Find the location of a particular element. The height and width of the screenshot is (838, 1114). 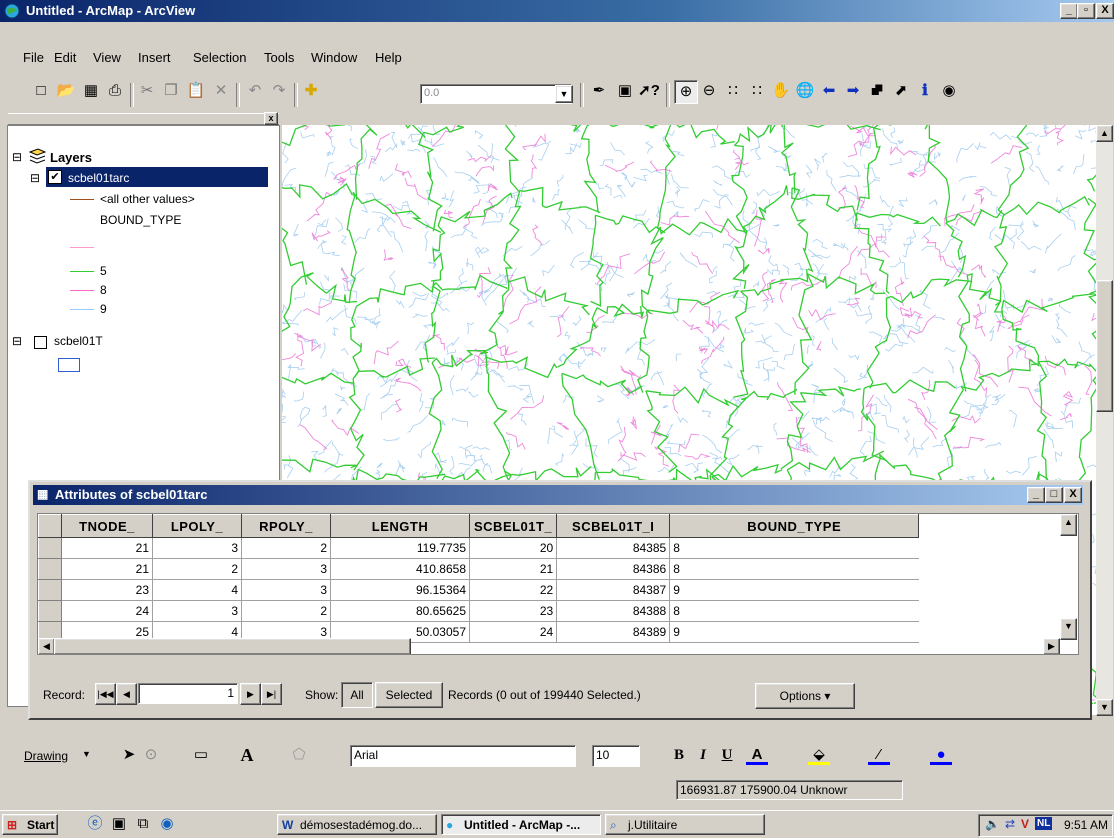

scroll-thumb is located at coordinates (1104, 346).